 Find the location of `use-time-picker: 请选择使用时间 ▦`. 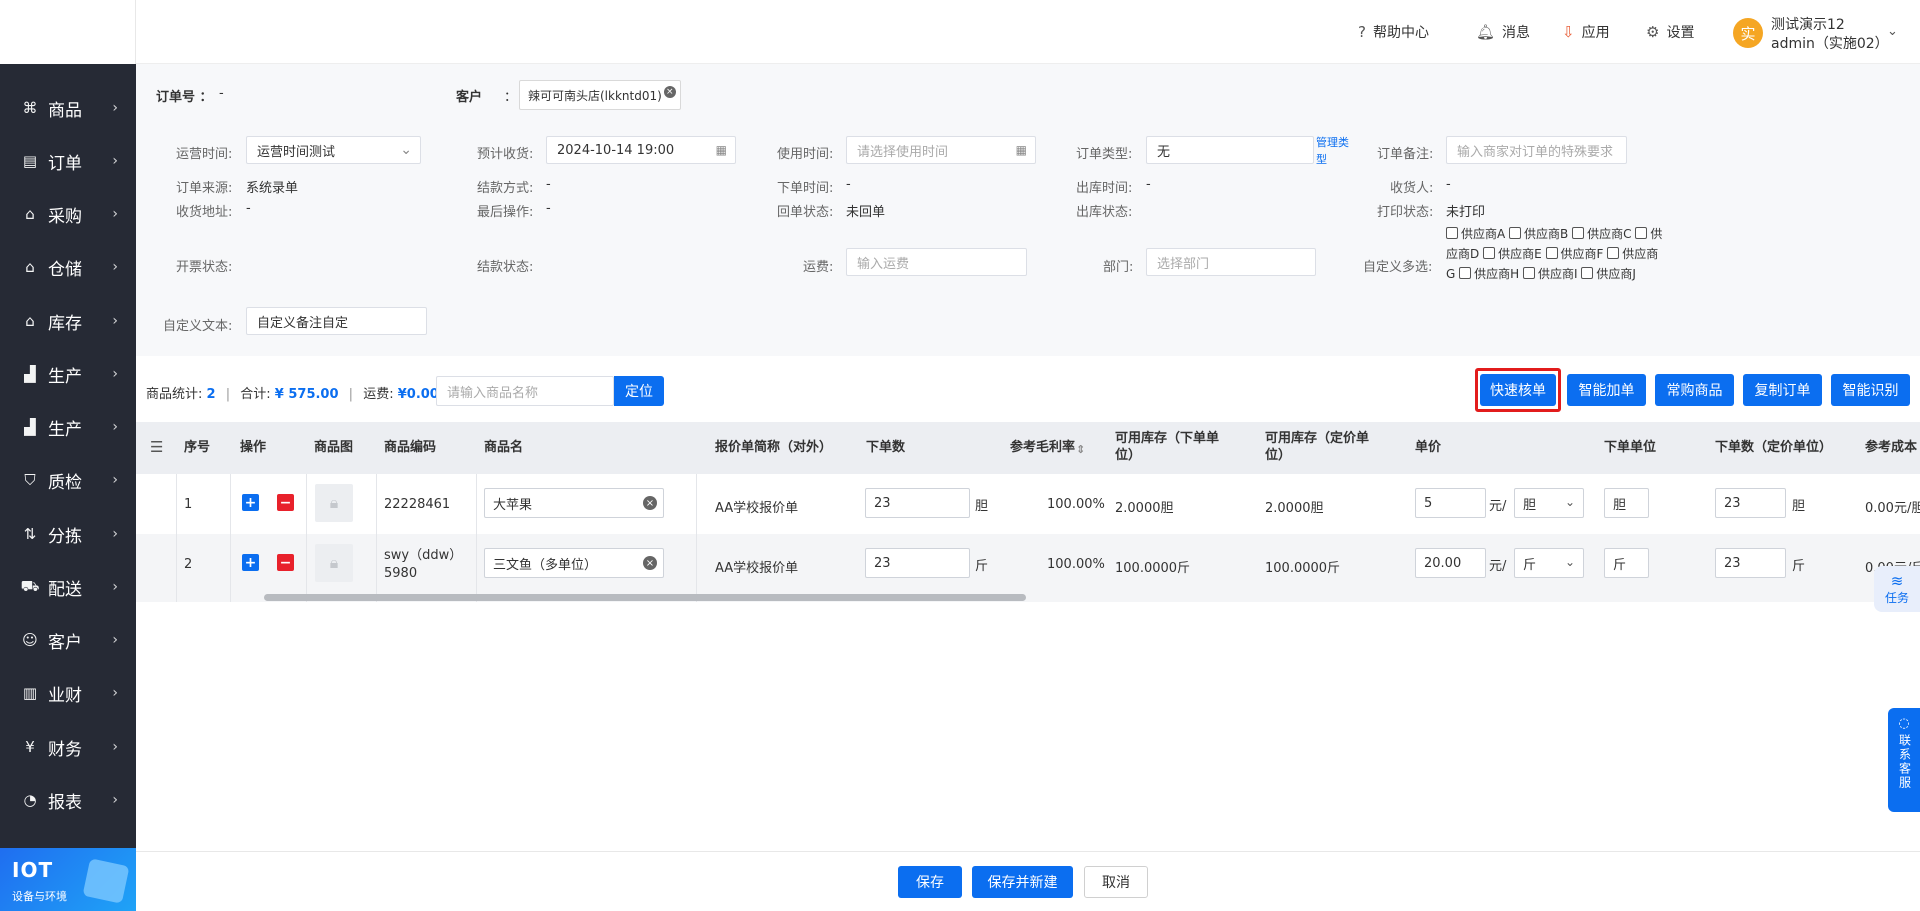

use-time-picker: 请选择使用时间 ▦ is located at coordinates (941, 150).